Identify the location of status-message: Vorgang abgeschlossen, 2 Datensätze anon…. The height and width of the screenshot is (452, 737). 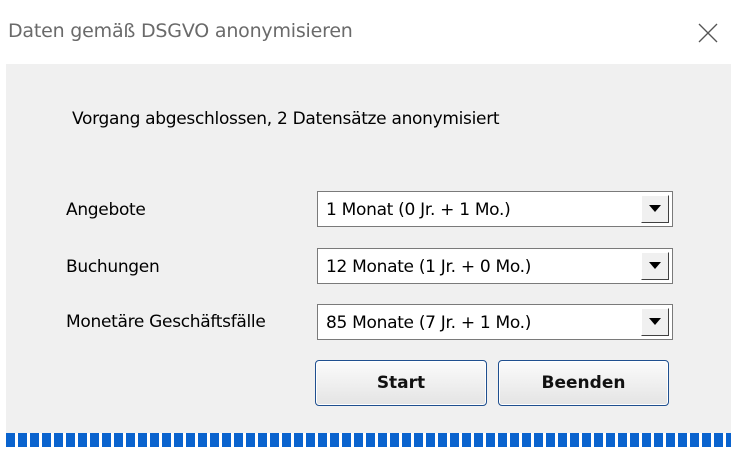
(286, 119).